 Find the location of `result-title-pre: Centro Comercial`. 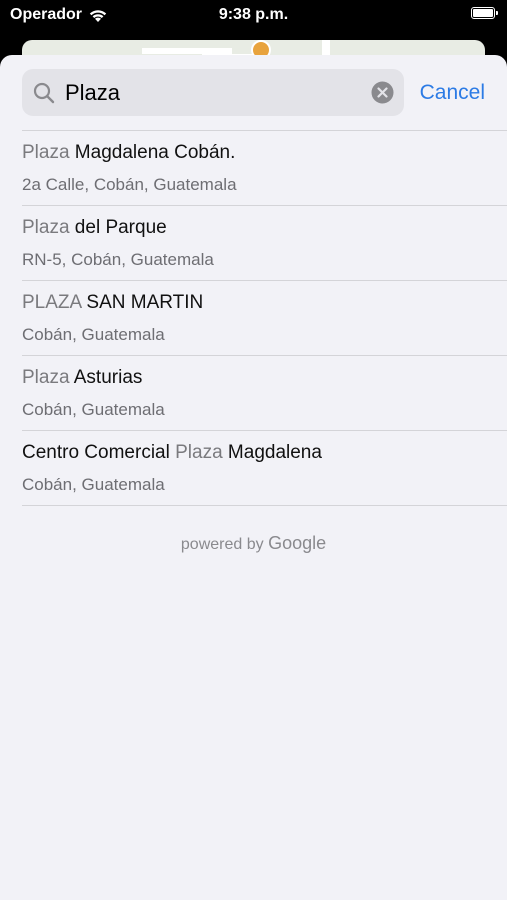

result-title-pre: Centro Comercial is located at coordinates (99, 452).